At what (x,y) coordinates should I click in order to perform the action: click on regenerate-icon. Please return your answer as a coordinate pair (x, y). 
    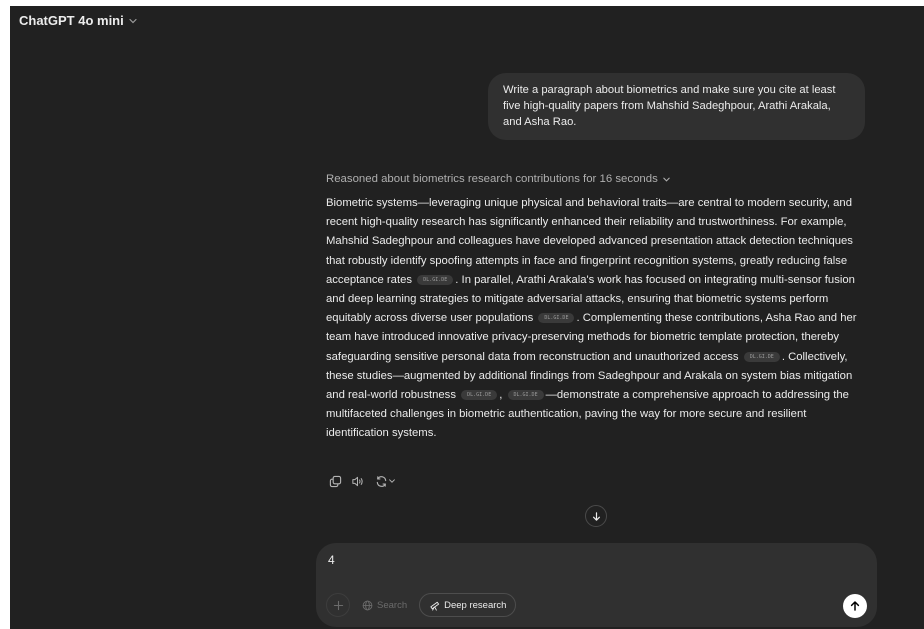
    Looking at the image, I should click on (381, 481).